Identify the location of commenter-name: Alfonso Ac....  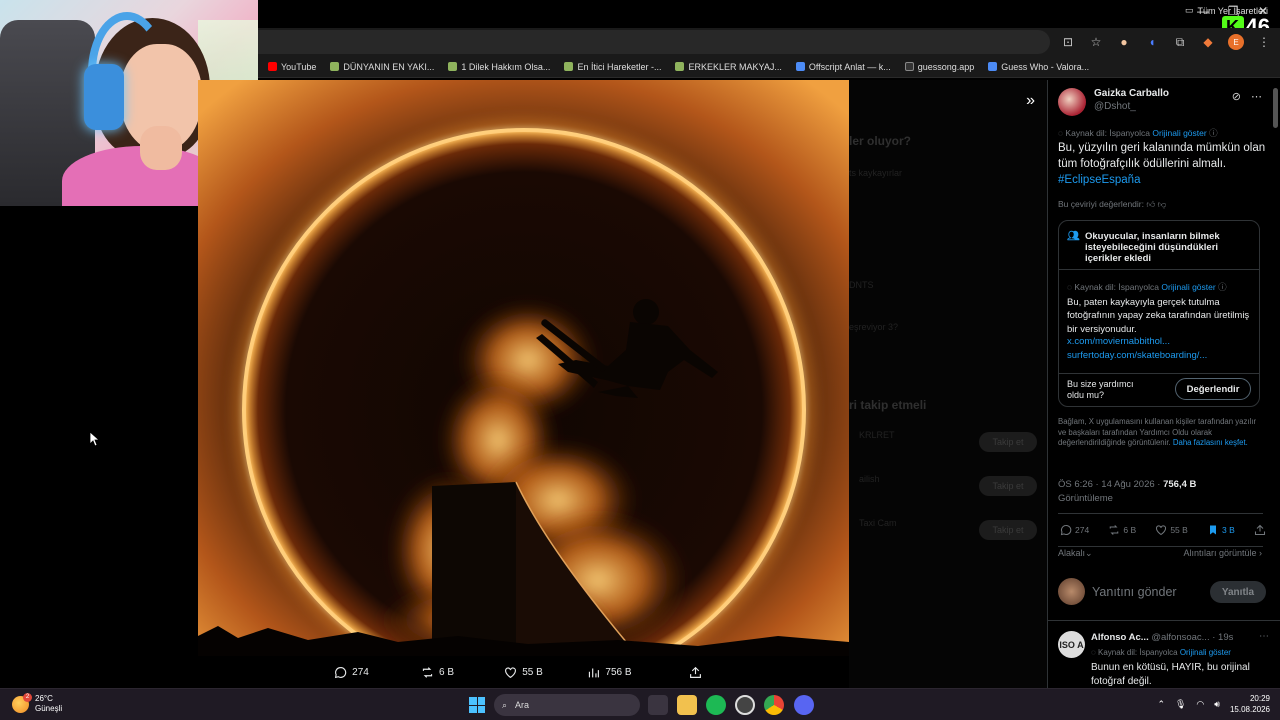
(1120, 637).